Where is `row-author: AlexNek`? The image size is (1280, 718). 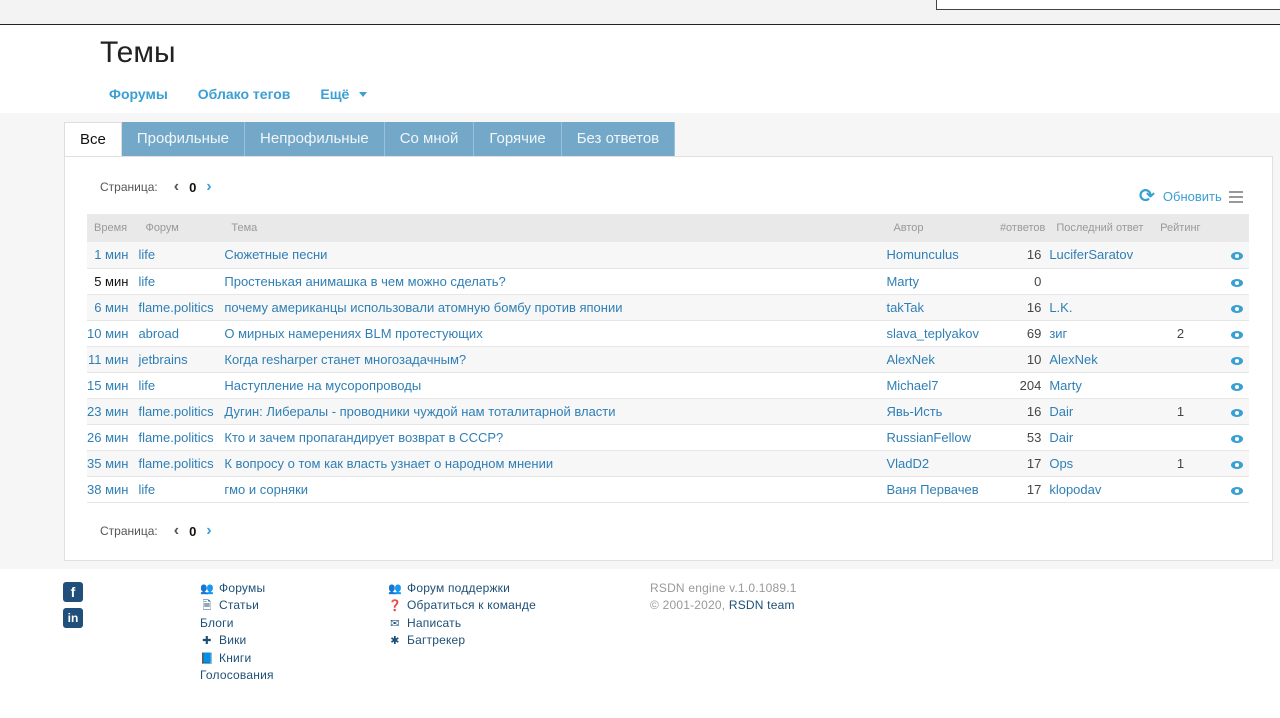 row-author: AlexNek is located at coordinates (936, 359).